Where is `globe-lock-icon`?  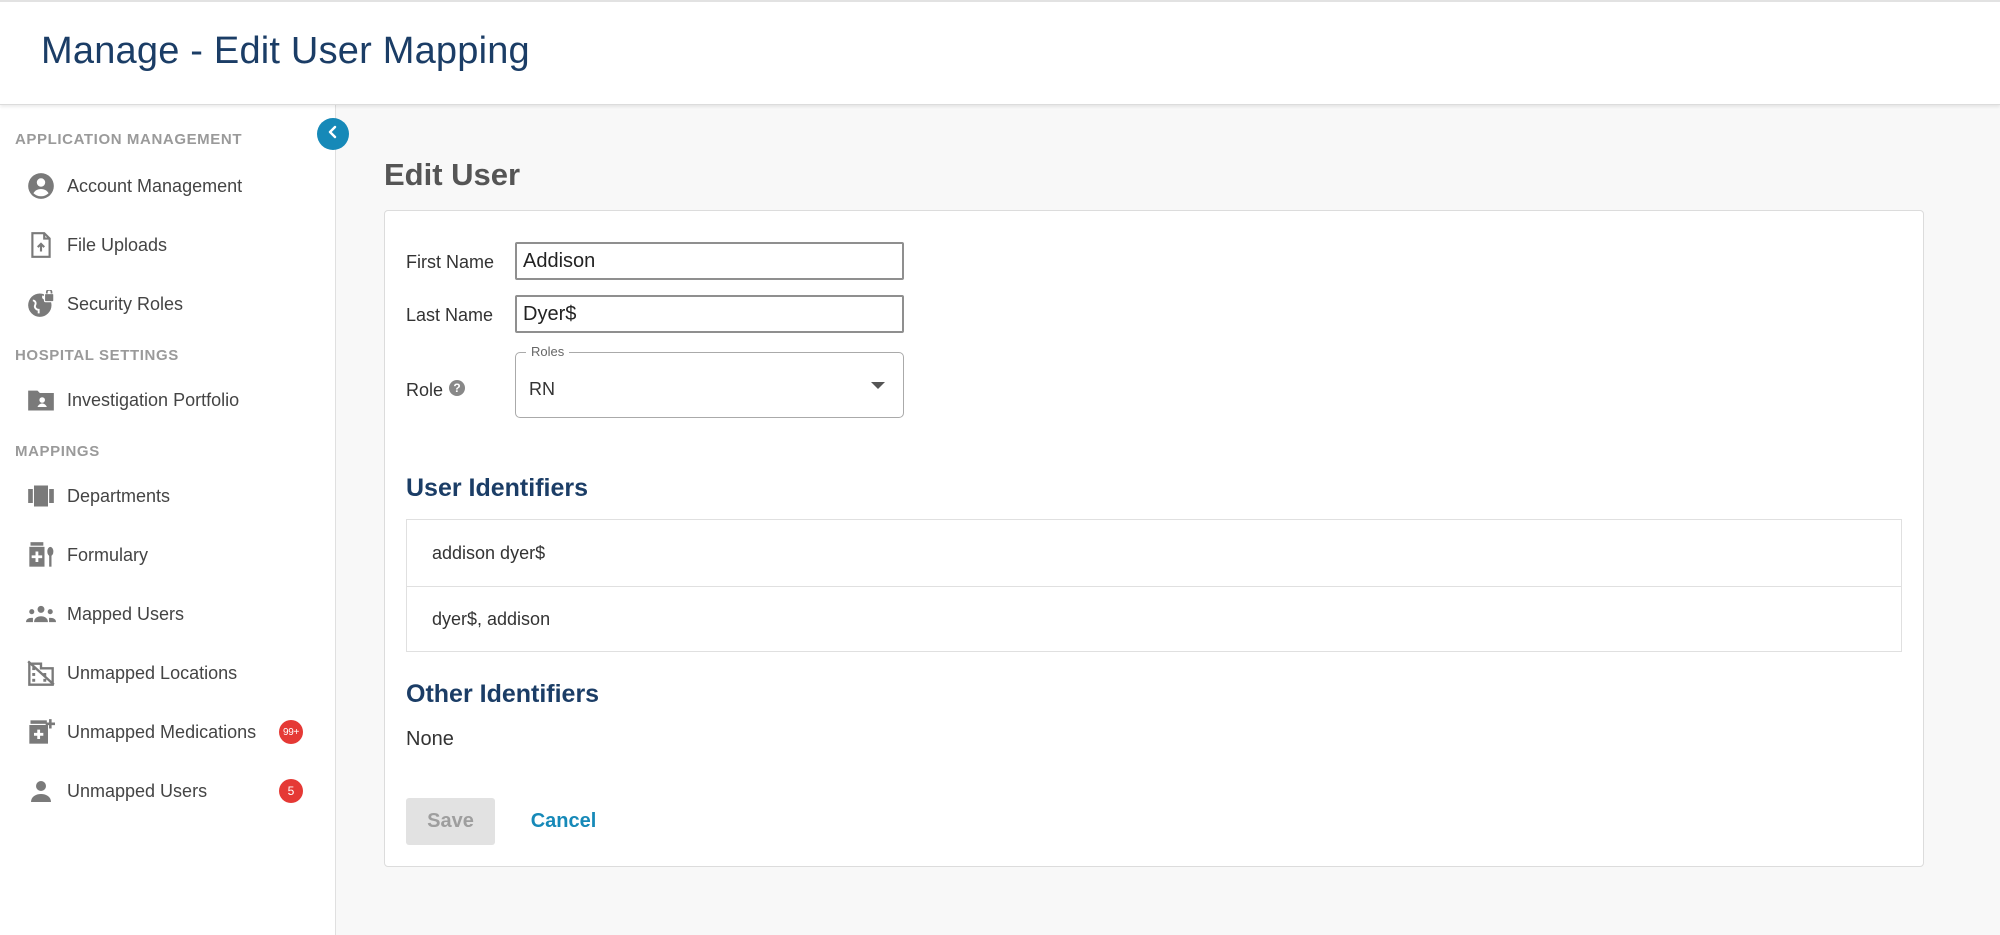
globe-lock-icon is located at coordinates (41, 304).